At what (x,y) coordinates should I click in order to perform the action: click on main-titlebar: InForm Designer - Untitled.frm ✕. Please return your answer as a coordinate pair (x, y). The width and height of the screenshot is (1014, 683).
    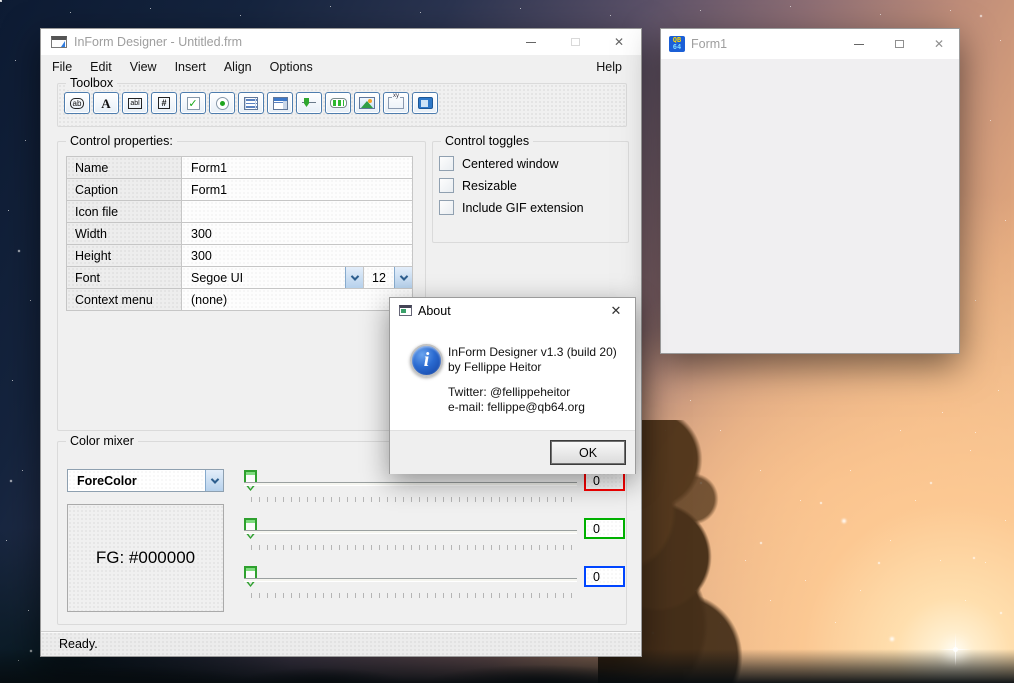
    Looking at the image, I should click on (341, 42).